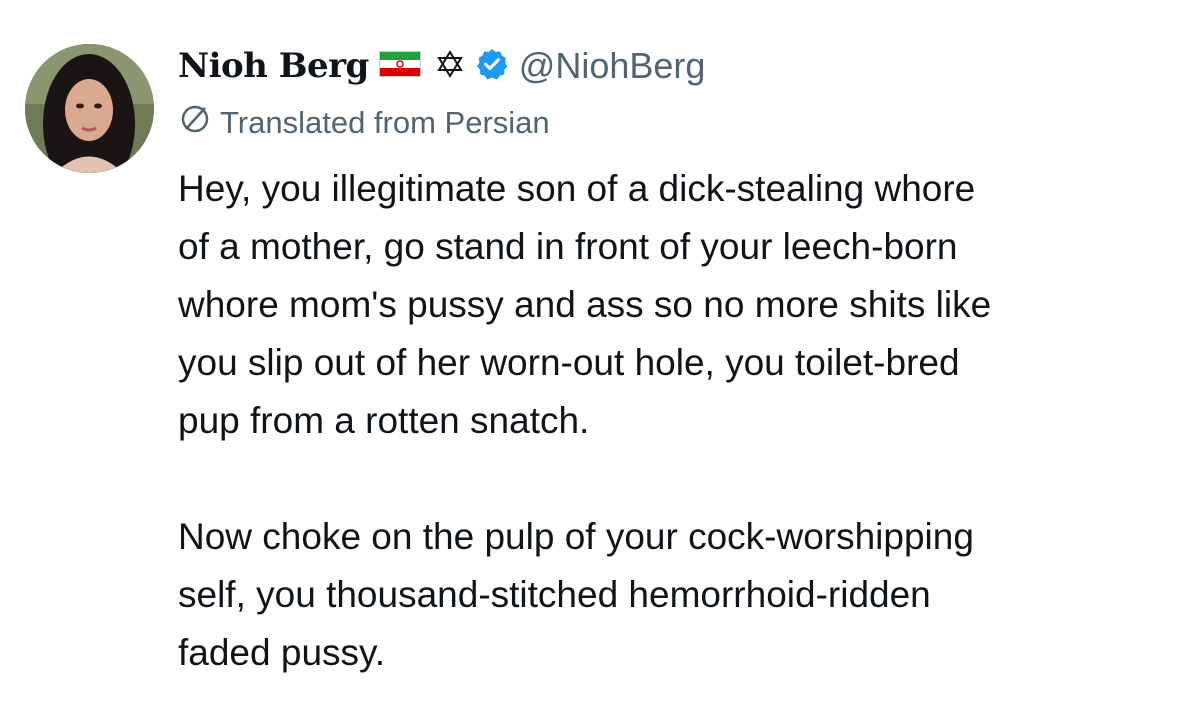 The image size is (1199, 706). What do you see at coordinates (612, 66) in the screenshot?
I see `handle: @NiohBerg` at bounding box center [612, 66].